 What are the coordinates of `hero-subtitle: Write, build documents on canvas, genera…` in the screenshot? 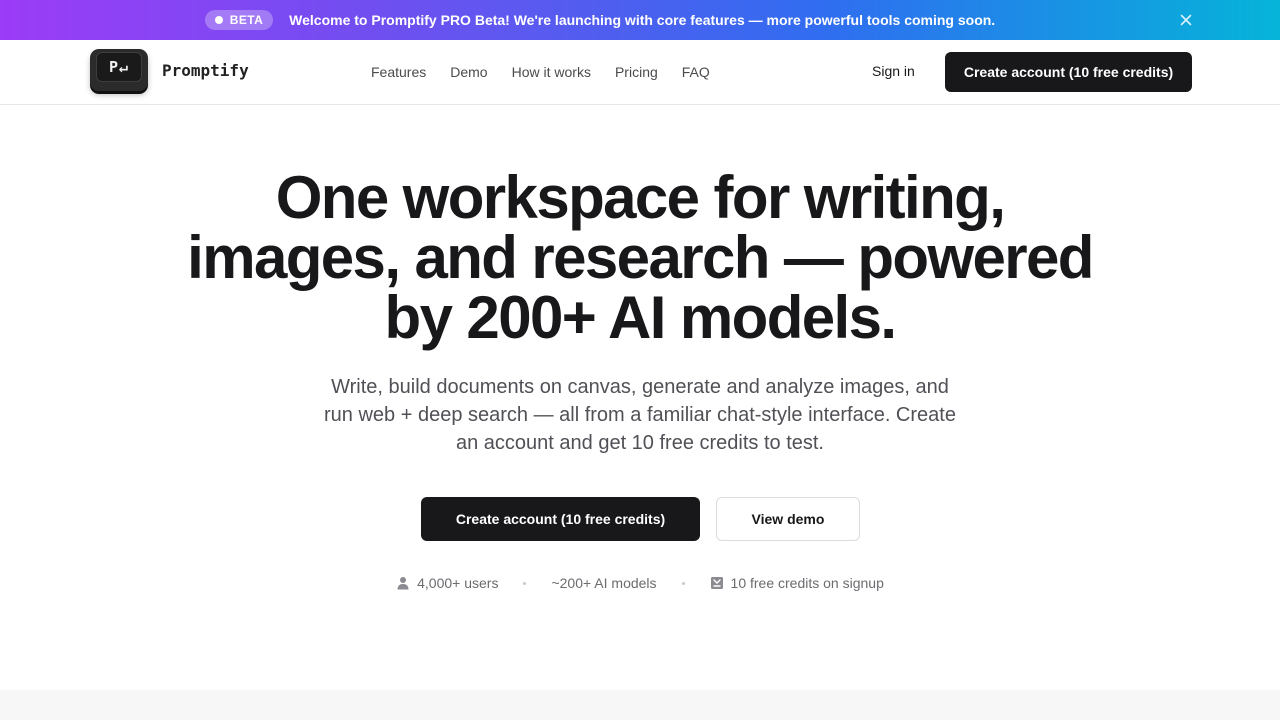 It's located at (640, 415).